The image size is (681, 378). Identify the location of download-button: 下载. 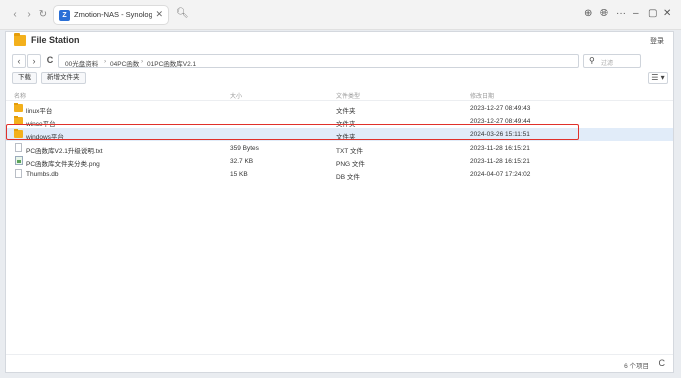
(24, 78).